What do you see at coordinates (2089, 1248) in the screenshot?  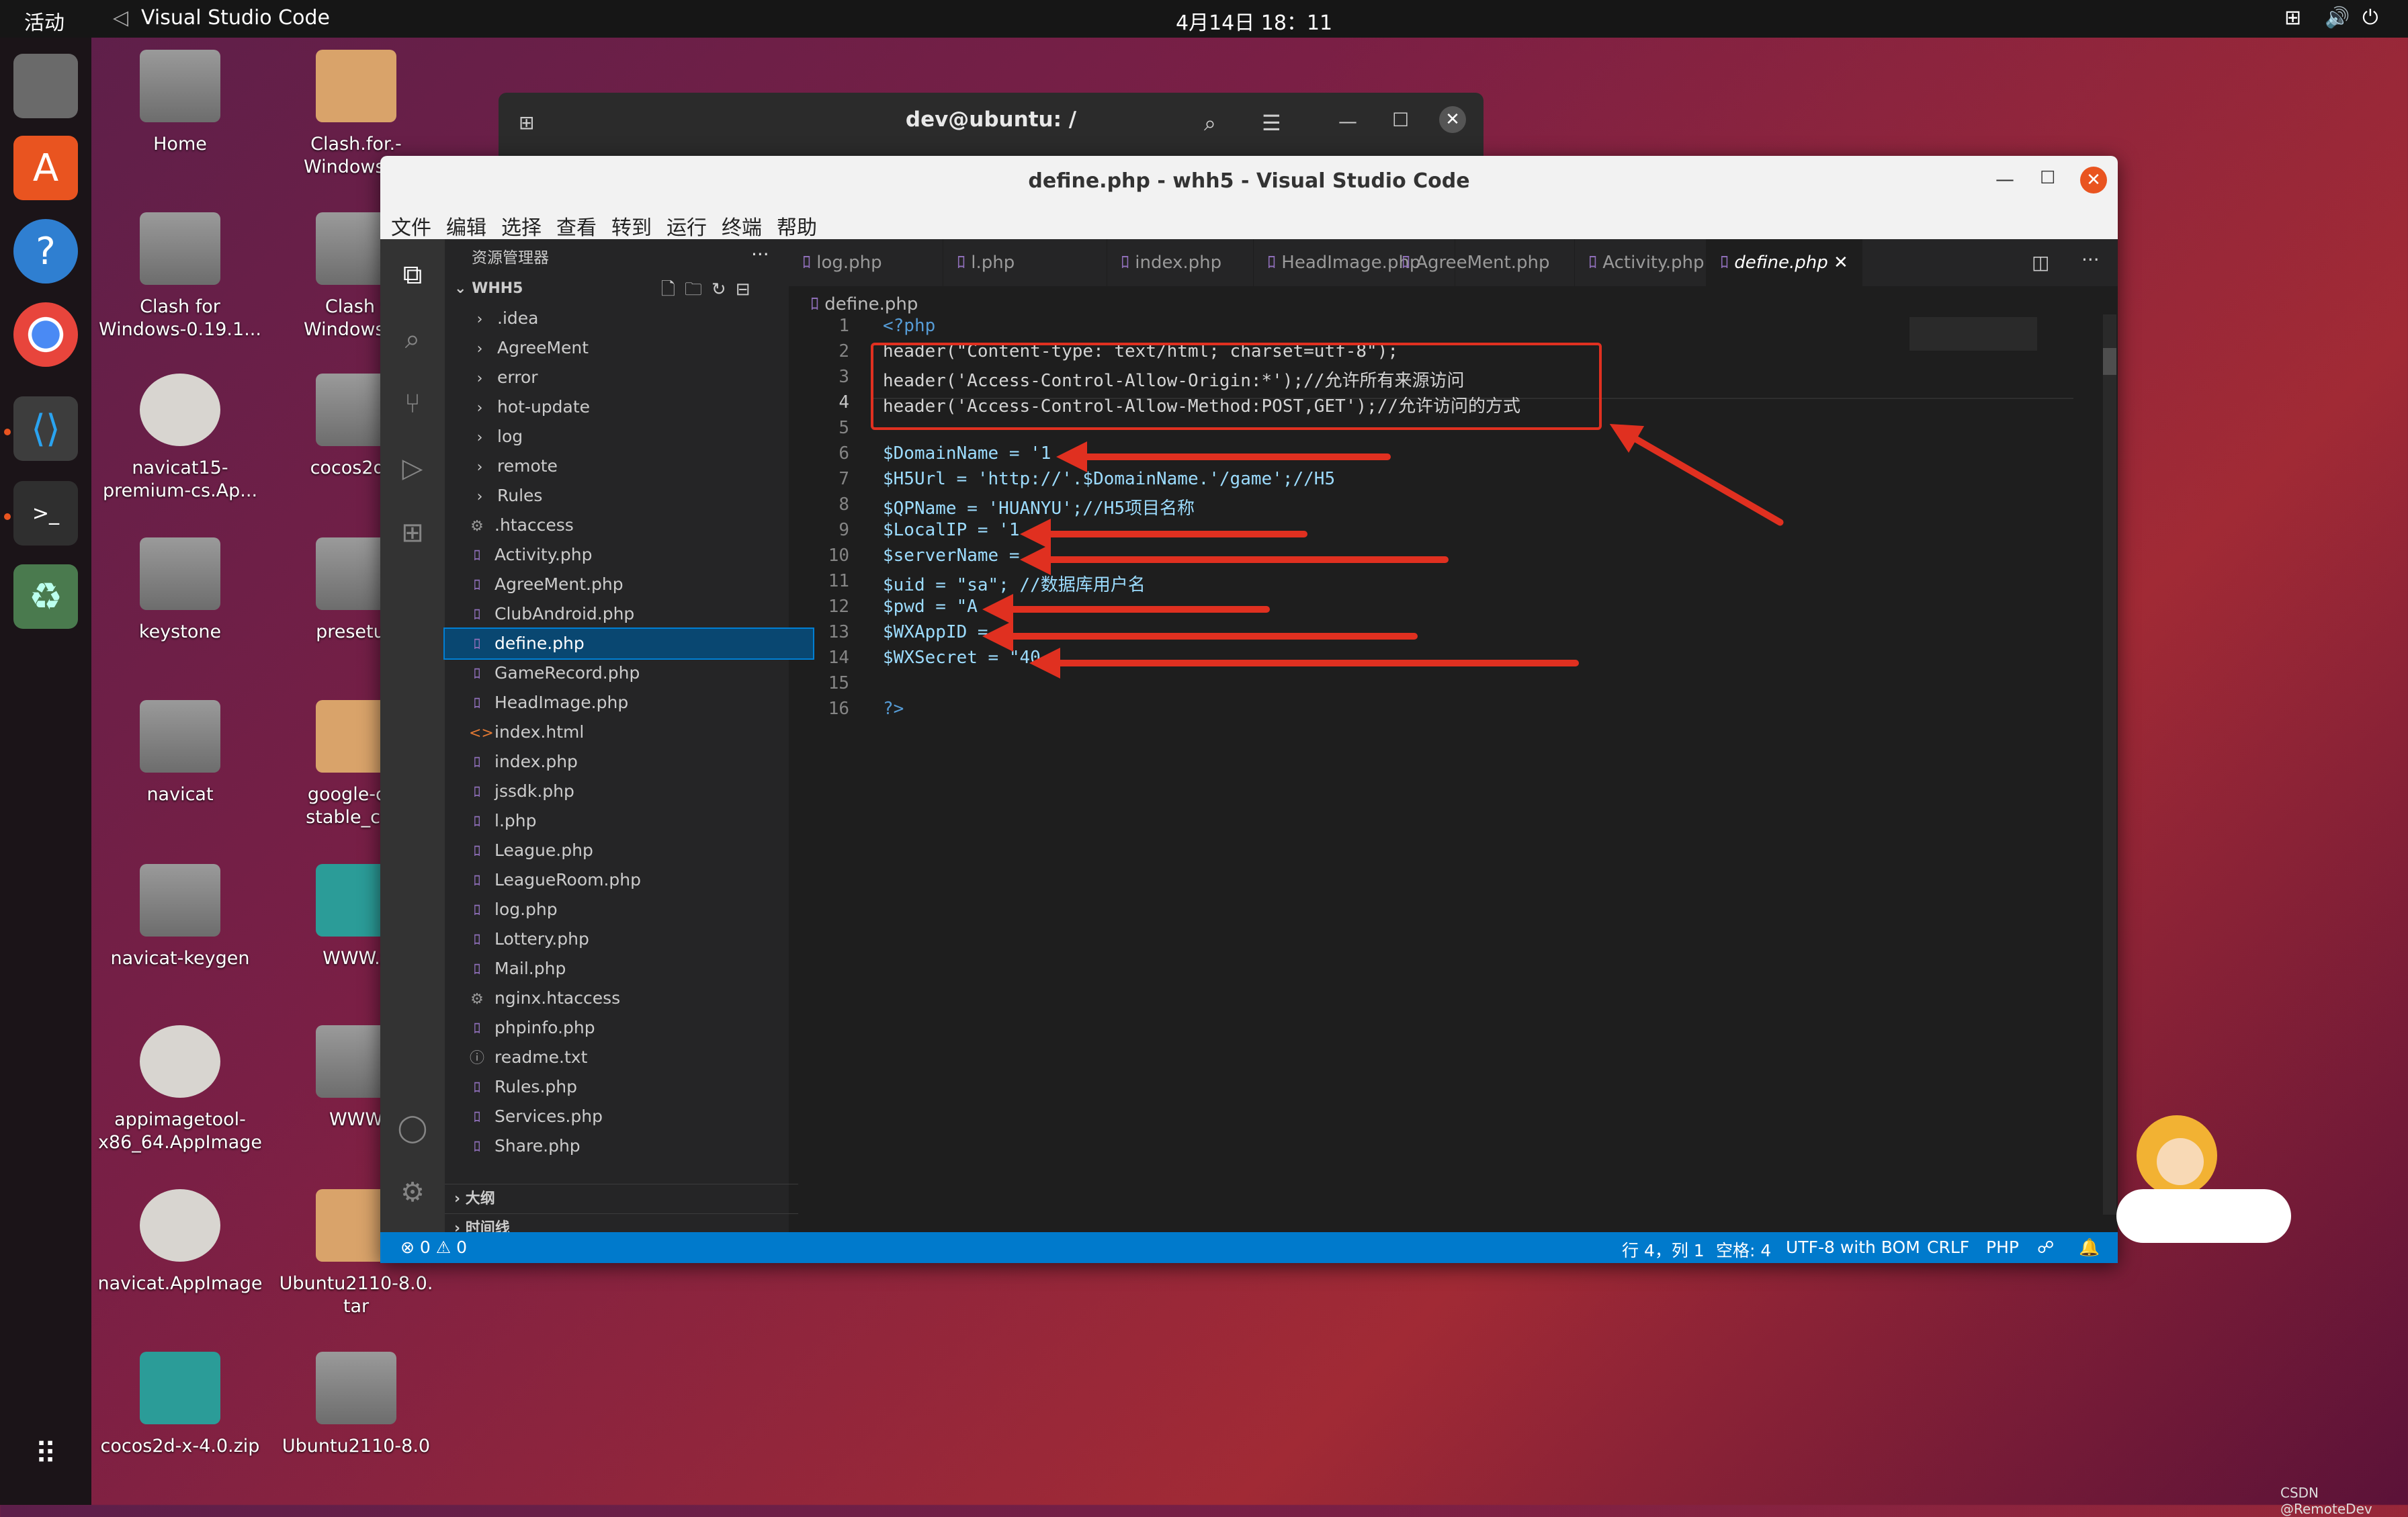 I see `notifications-icon: 🔔` at bounding box center [2089, 1248].